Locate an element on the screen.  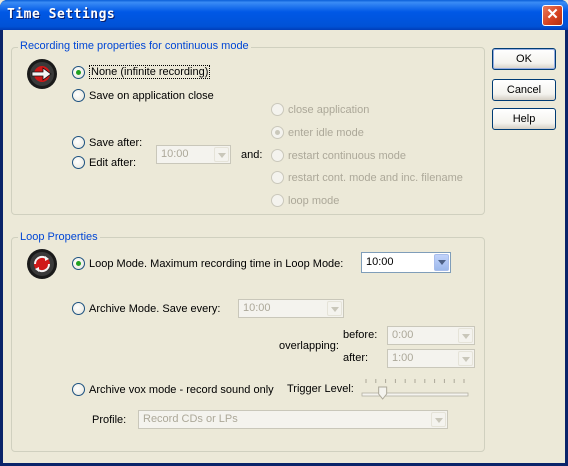
overlapping-label: overlapping: is located at coordinates (309, 346).